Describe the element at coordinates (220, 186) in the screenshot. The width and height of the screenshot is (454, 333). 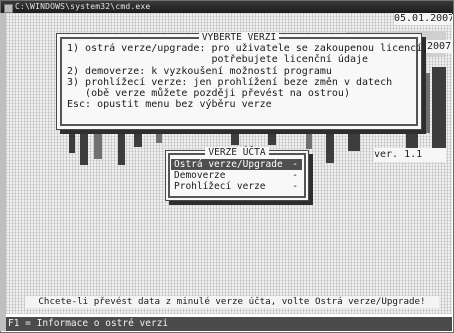
I see `menu-item-label: Prohlížecí verze` at that location.